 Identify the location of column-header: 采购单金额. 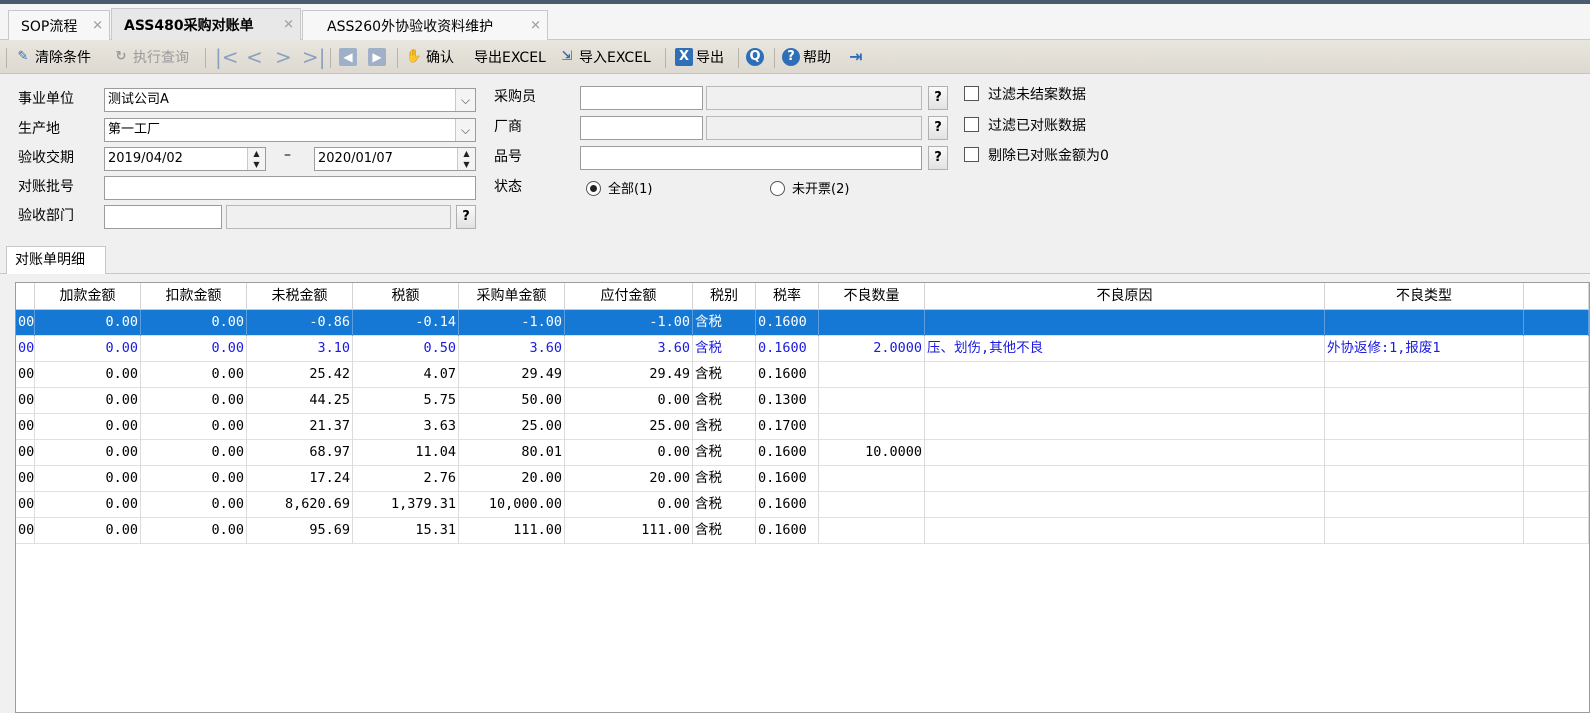
(512, 296).